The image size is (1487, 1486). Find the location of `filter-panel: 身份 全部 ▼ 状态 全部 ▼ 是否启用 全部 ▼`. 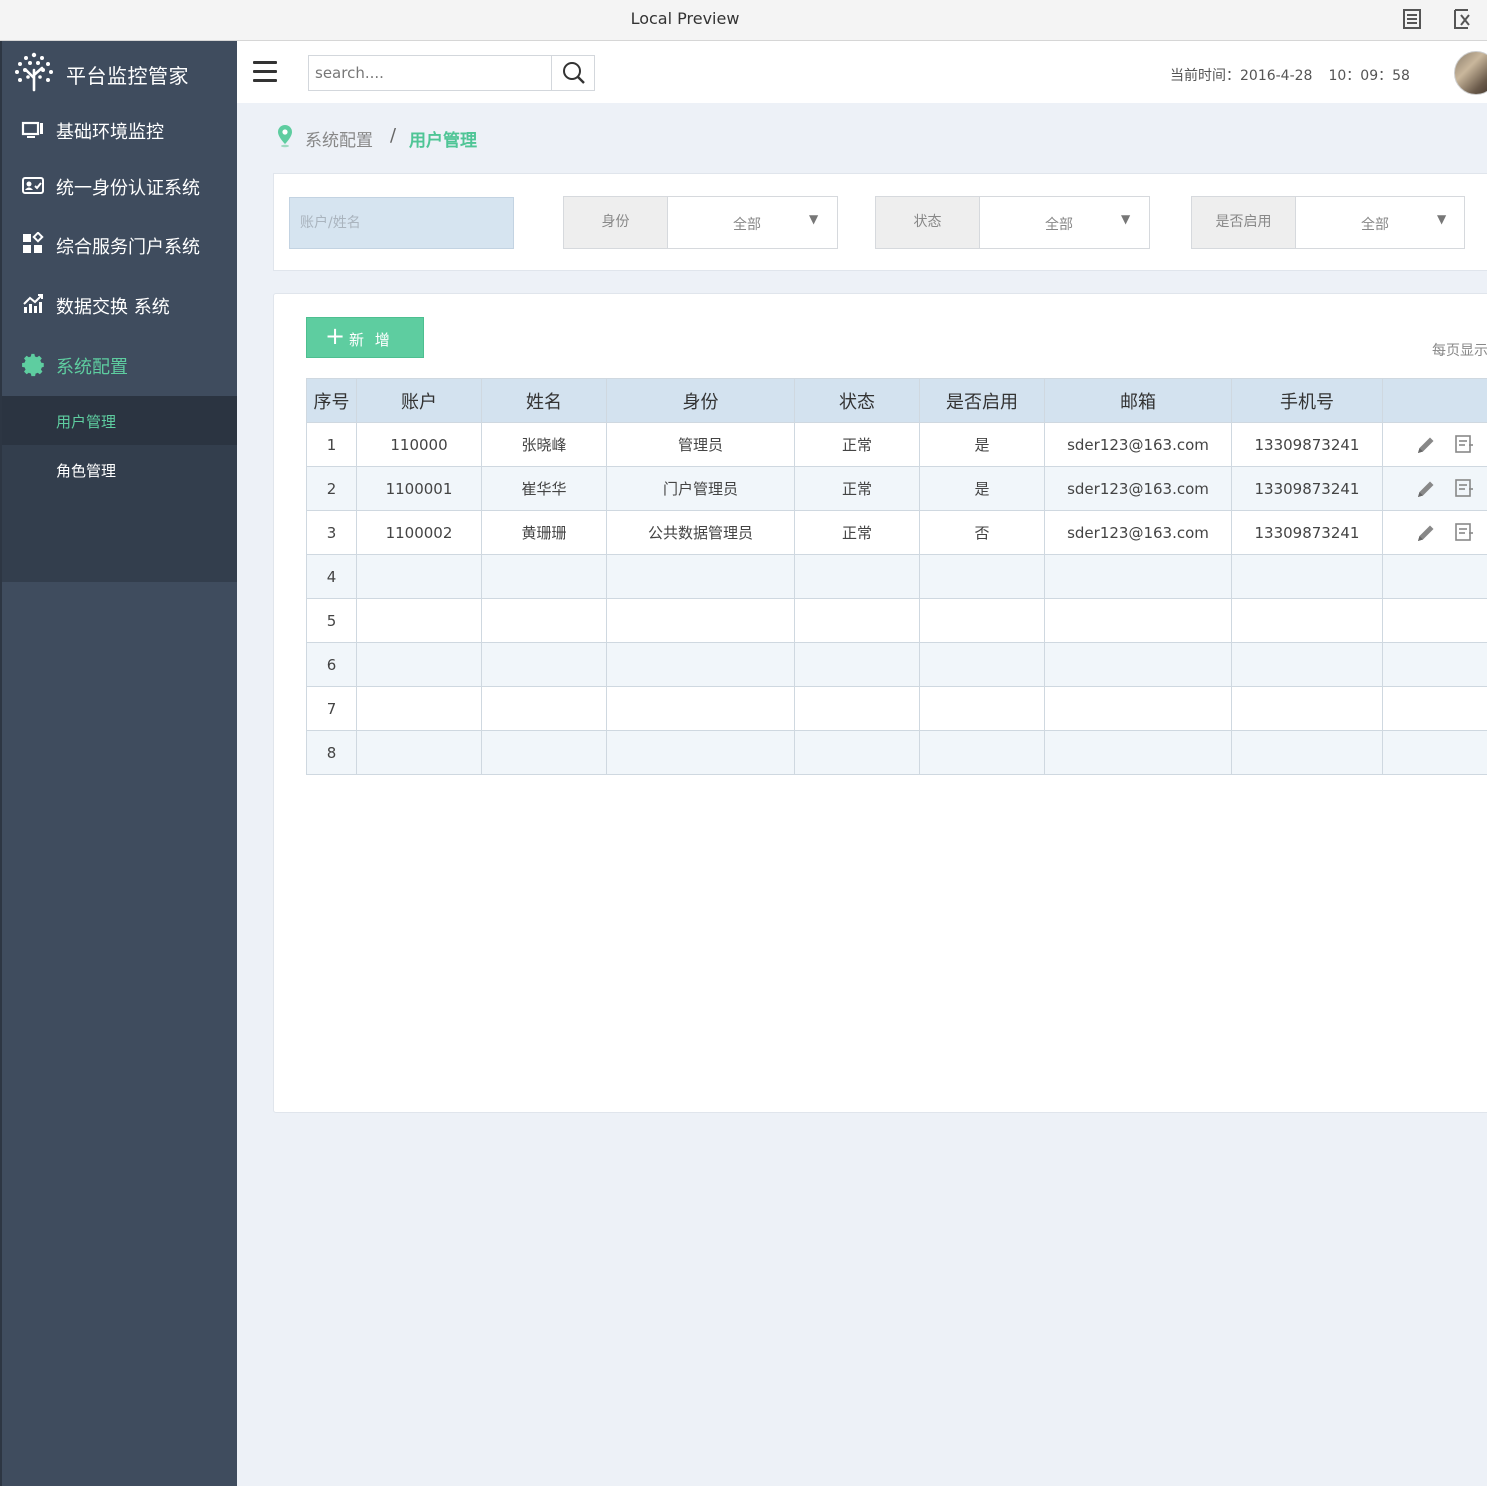

filter-panel: 身份 全部 ▼ 状态 全部 ▼ 是否启用 全部 ▼ is located at coordinates (880, 222).